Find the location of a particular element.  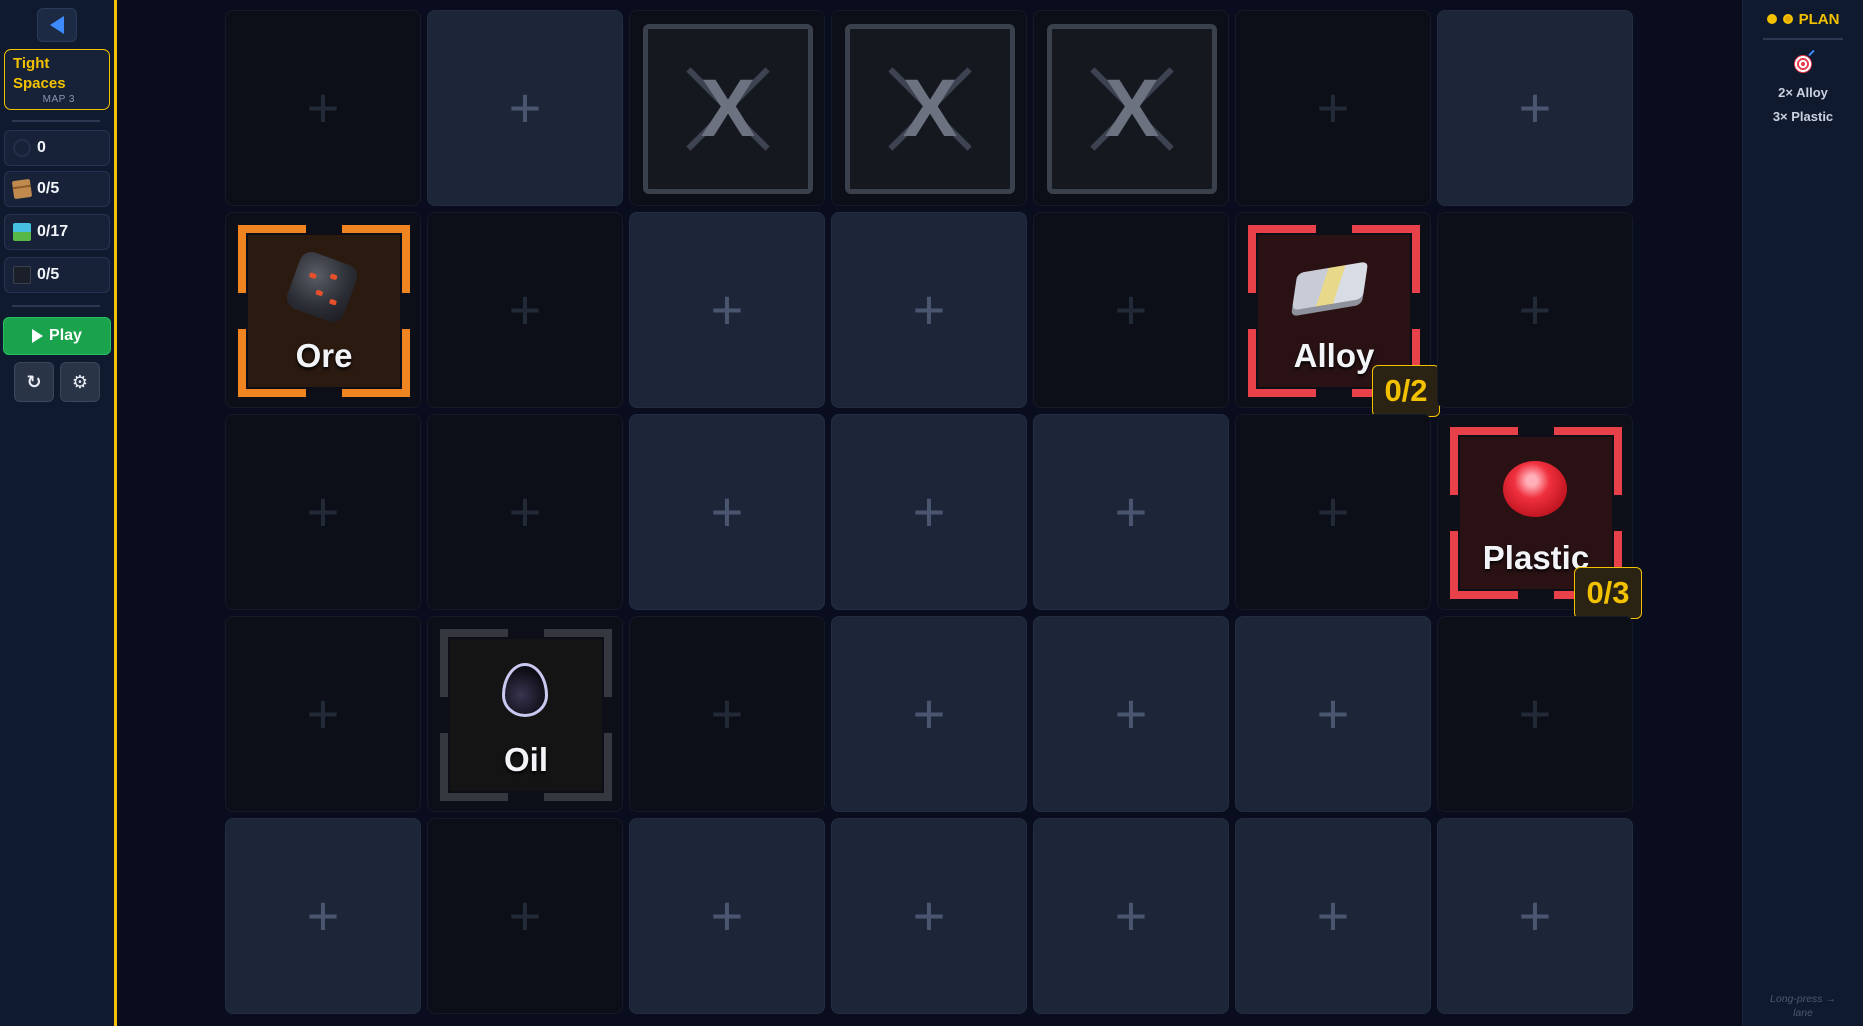

stat-boxes-value: 0/5 is located at coordinates (48, 188).